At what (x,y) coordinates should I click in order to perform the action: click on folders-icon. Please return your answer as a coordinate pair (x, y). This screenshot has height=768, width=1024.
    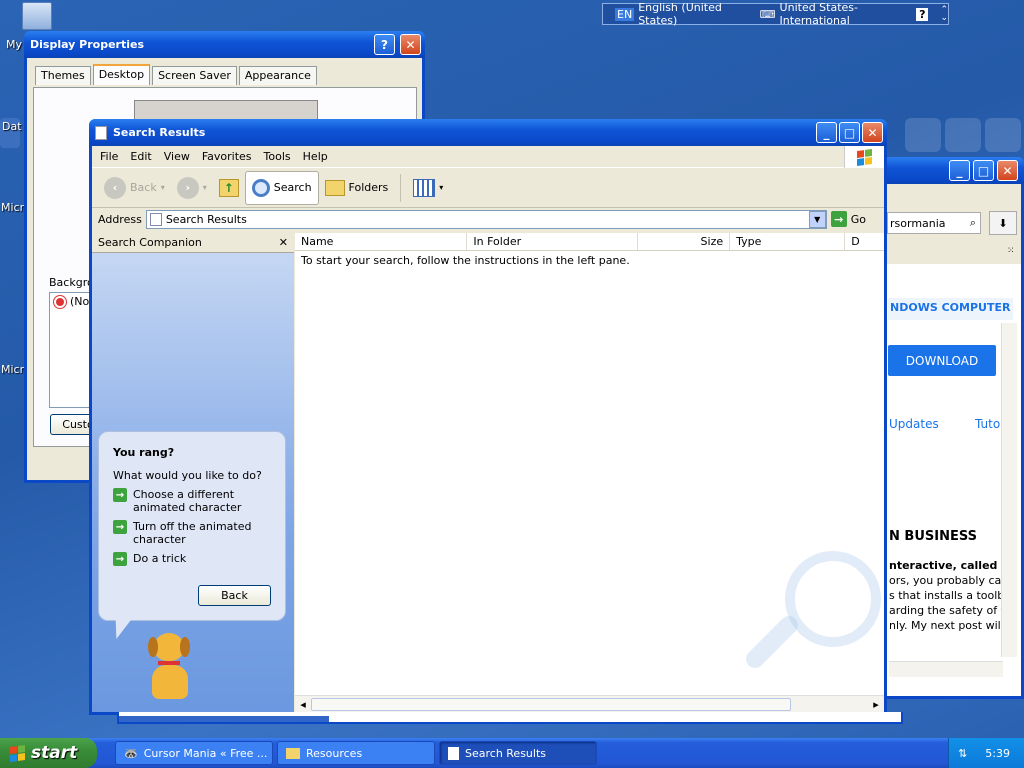
    Looking at the image, I should click on (334, 187).